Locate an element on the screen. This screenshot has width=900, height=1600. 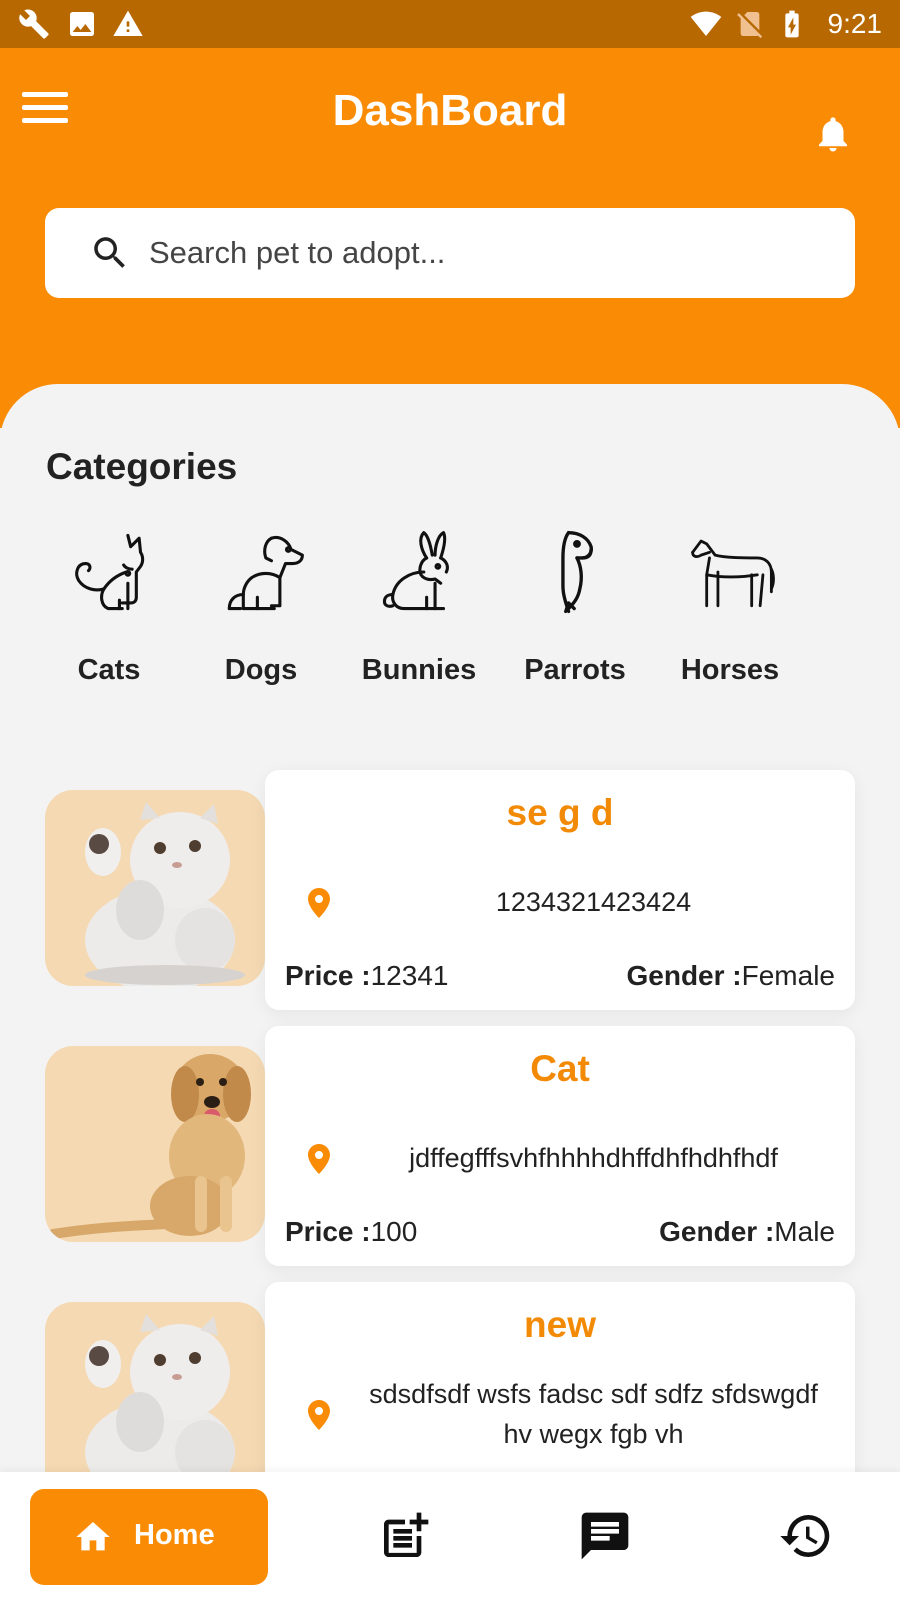
add-post-icon is located at coordinates (406, 1534).